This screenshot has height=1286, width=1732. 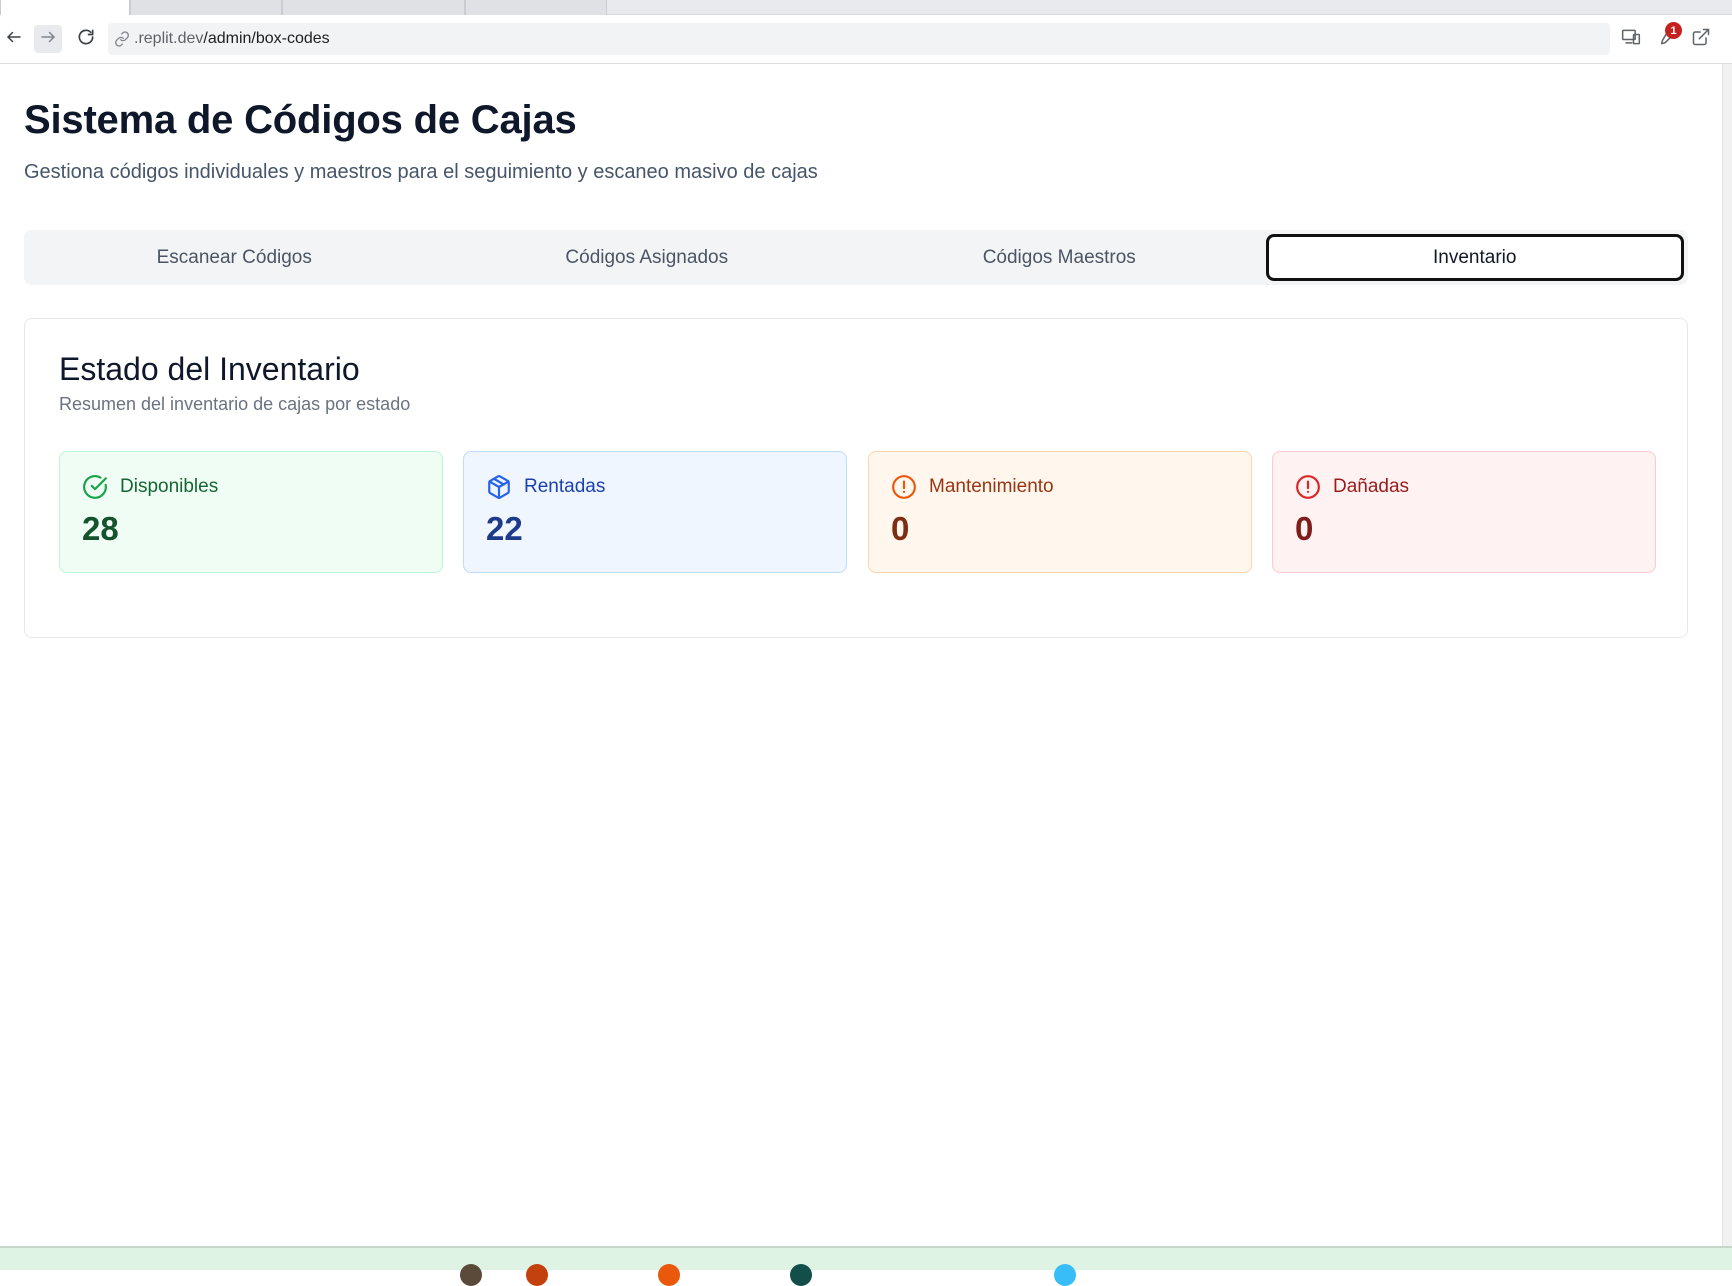 What do you see at coordinates (95, 487) in the screenshot?
I see `check-circle-icon` at bounding box center [95, 487].